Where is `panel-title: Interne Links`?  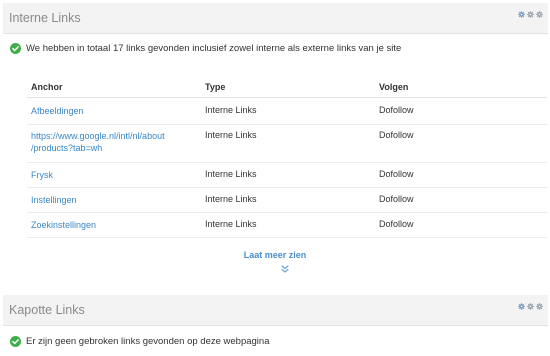 panel-title: Interne Links is located at coordinates (45, 18).